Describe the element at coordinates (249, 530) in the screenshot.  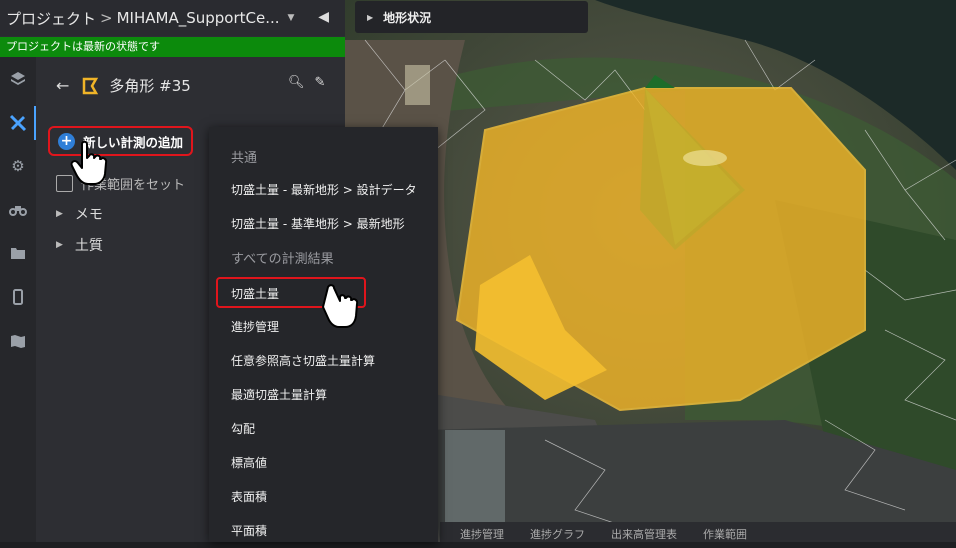
I see `menu-item-plan-area: 平面積` at that location.